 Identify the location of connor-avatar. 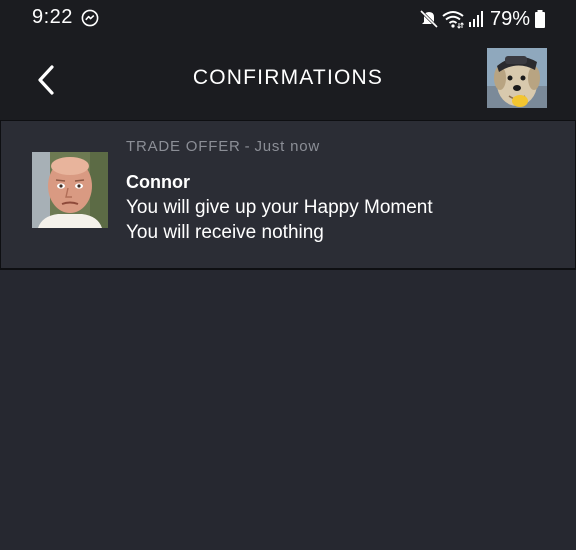
(70, 190).